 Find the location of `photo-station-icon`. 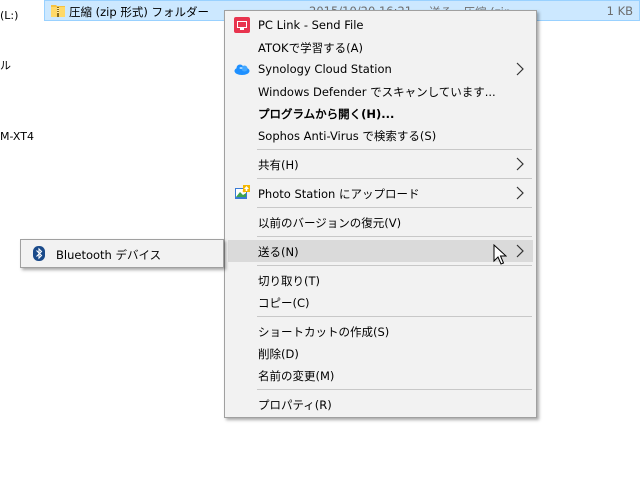

photo-station-icon is located at coordinates (242, 193).